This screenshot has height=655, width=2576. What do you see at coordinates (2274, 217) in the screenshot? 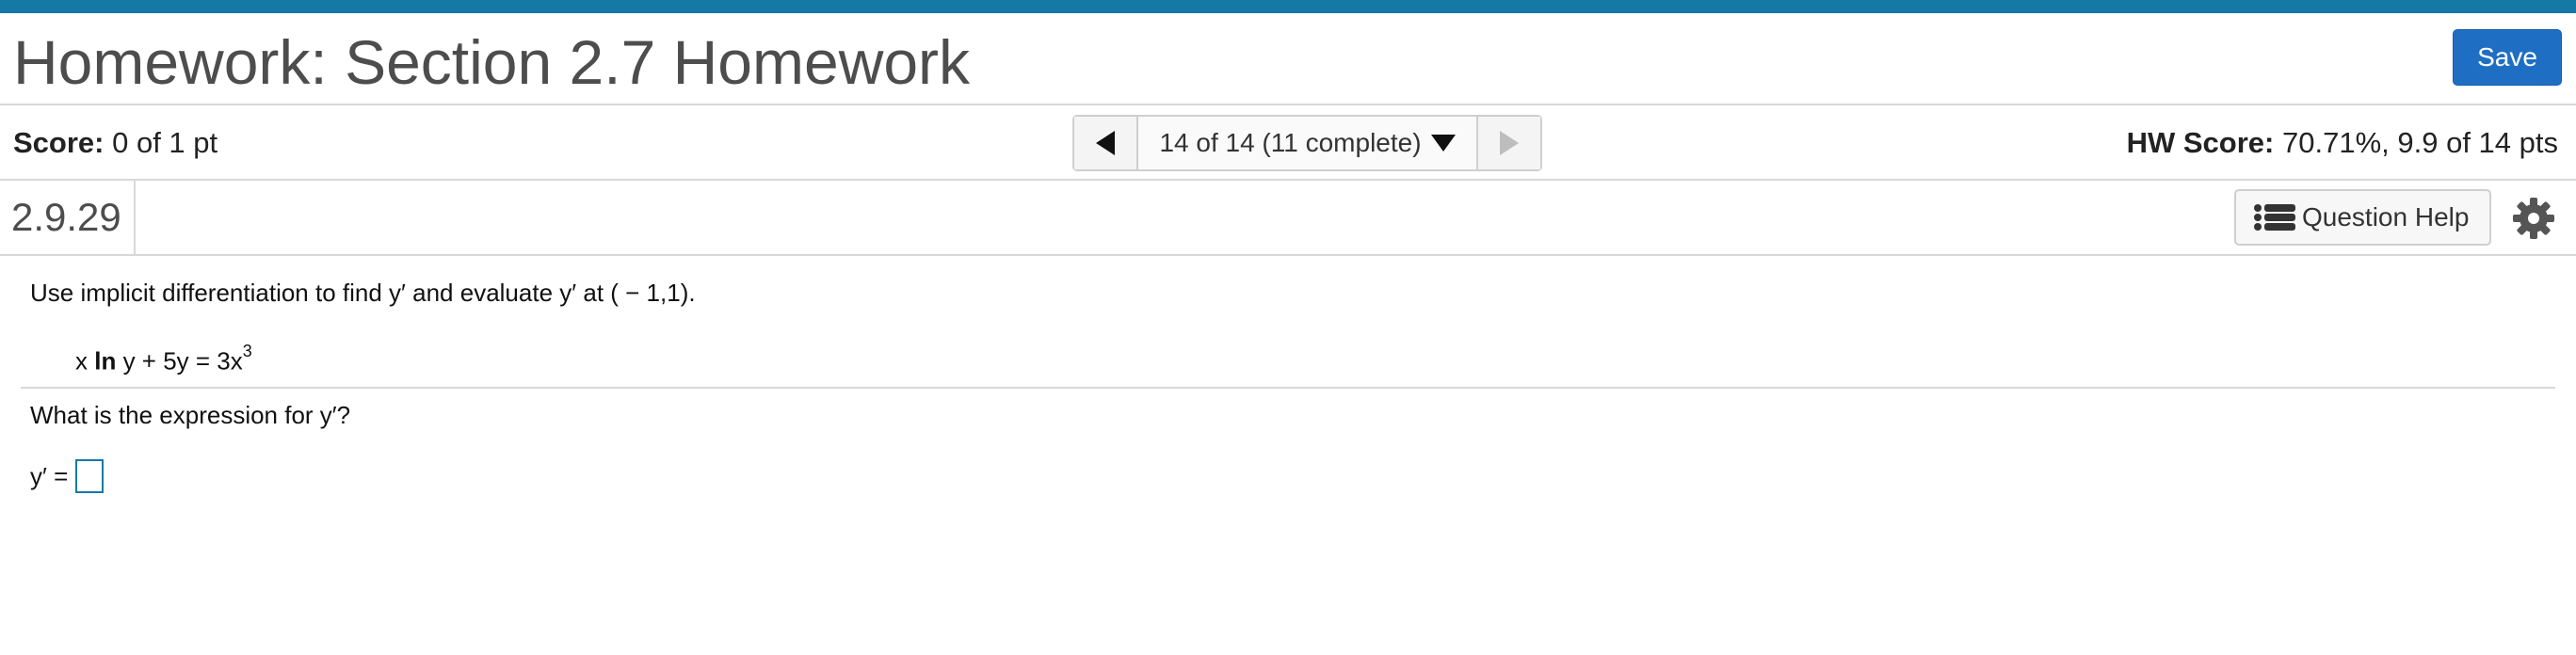
I see `list-icon` at bounding box center [2274, 217].